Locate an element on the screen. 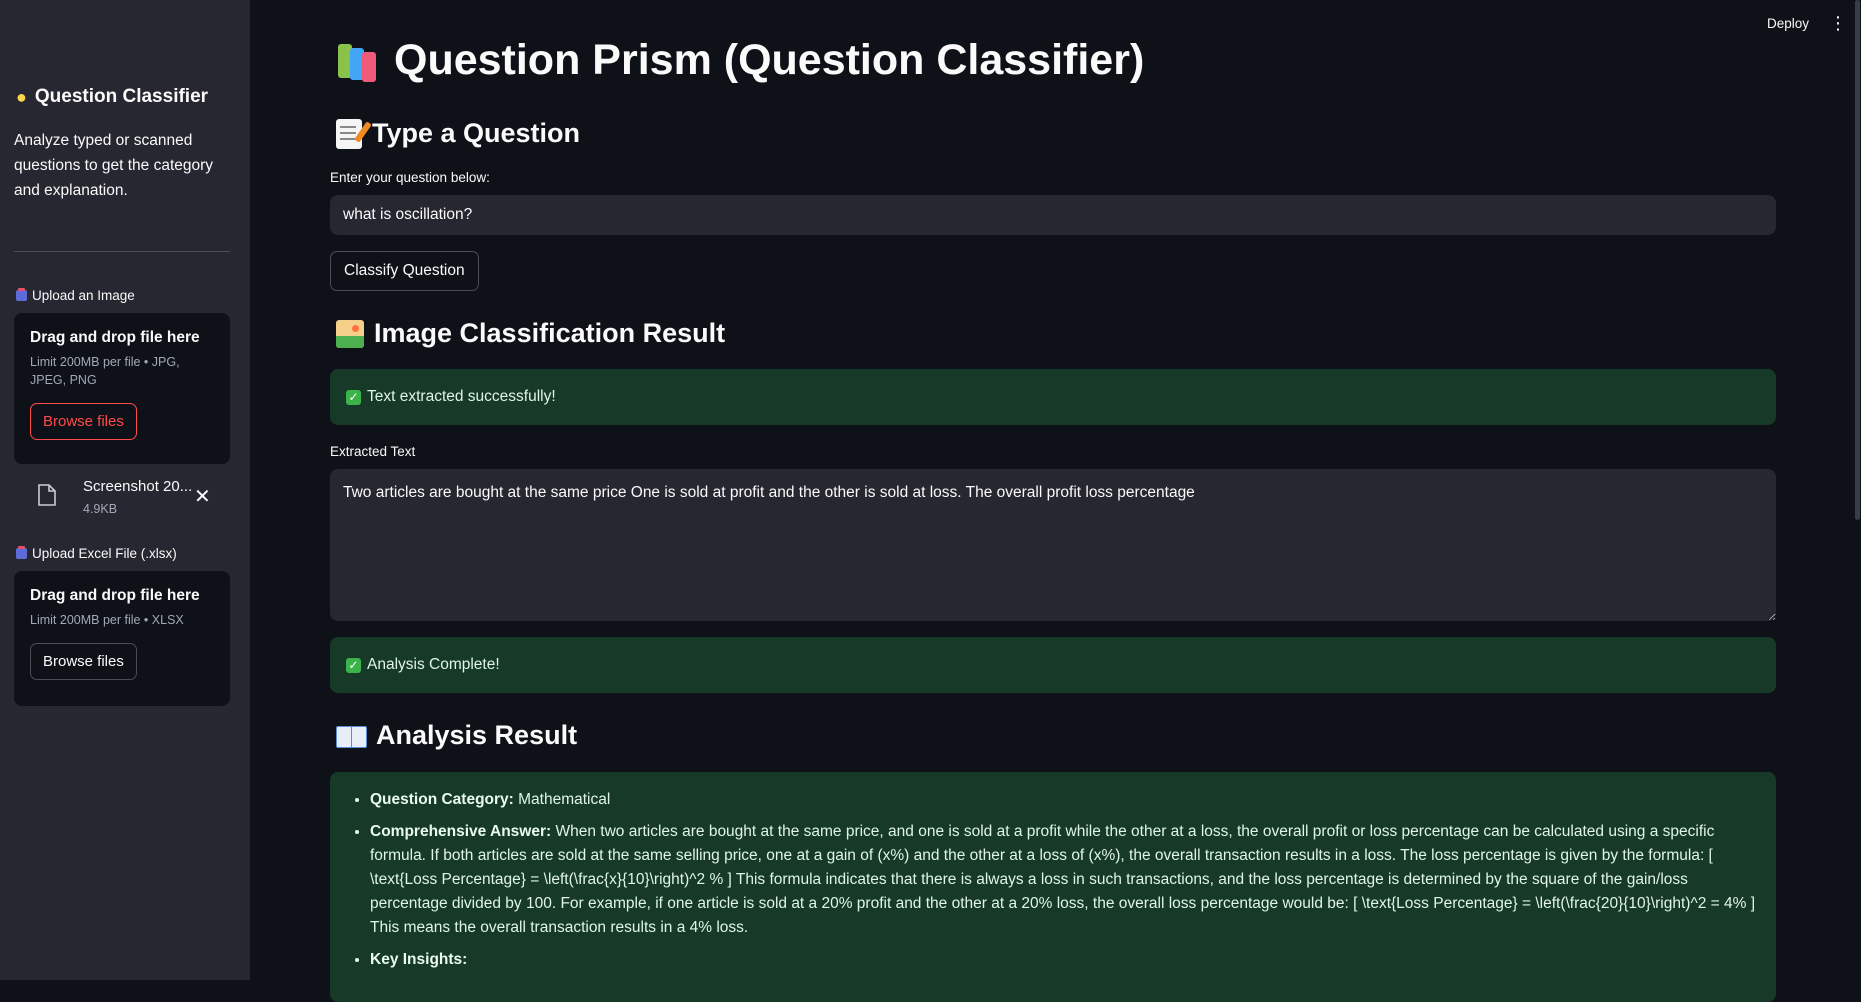 Image resolution: width=1861 pixels, height=1002 pixels. memo-icon is located at coordinates (349, 133).